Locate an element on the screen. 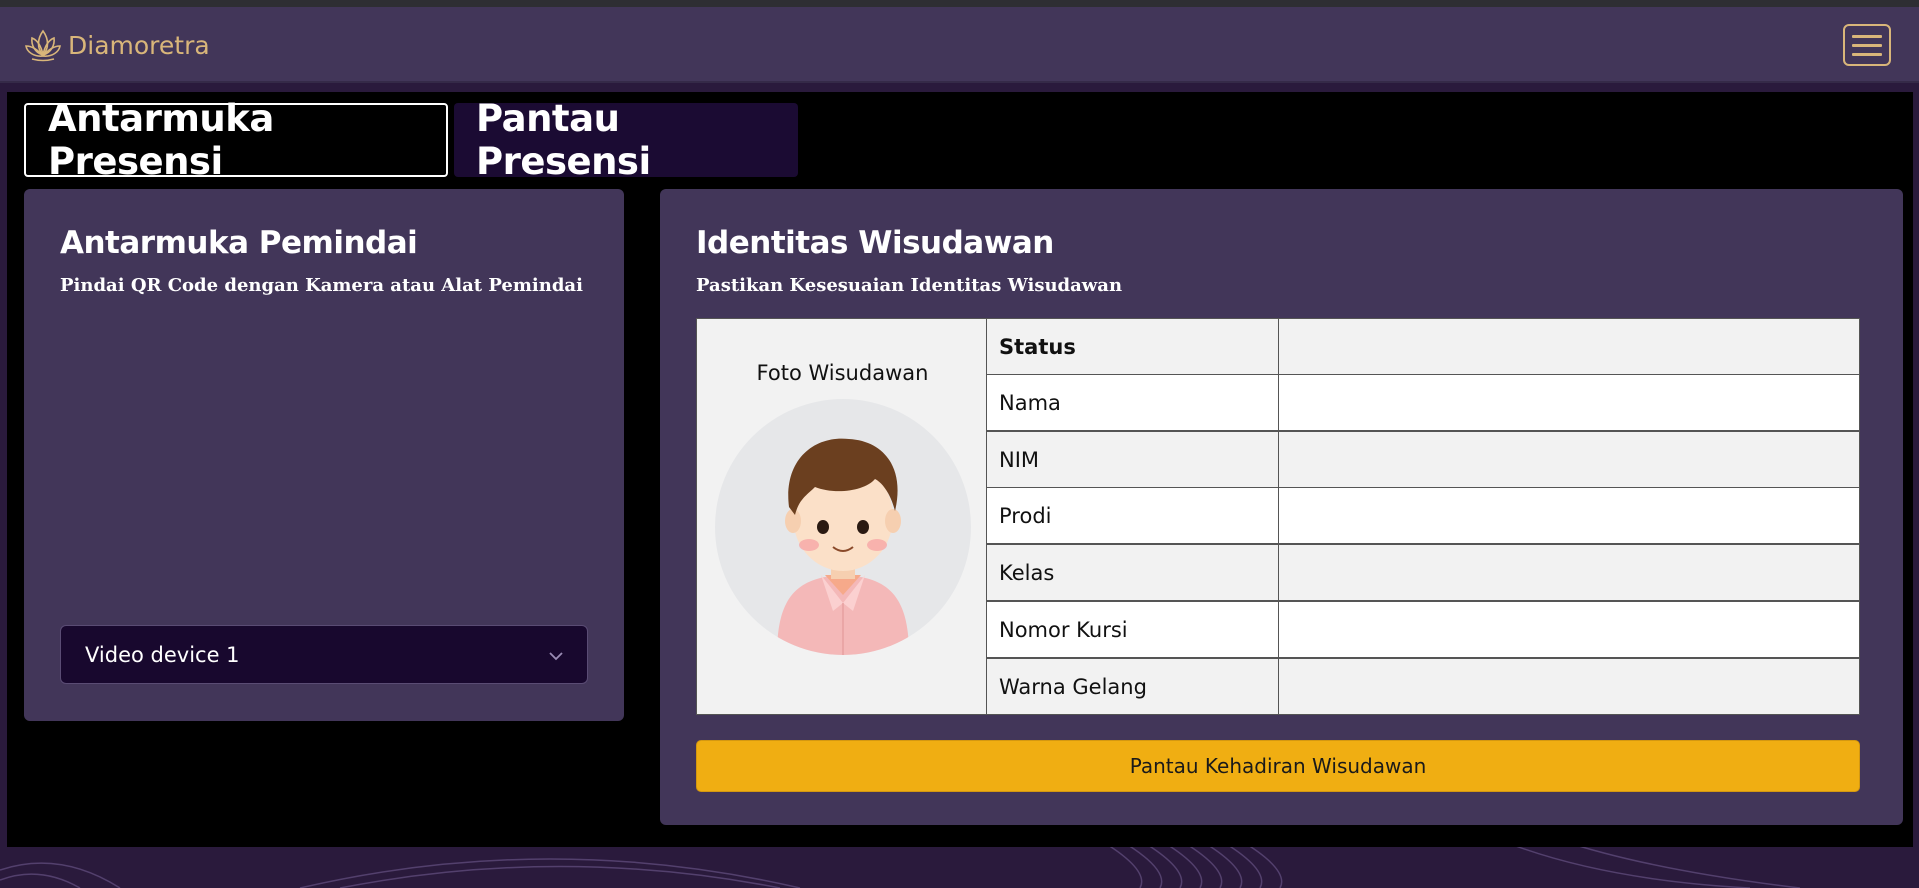  row-value-warna-gelang is located at coordinates (1569, 686).